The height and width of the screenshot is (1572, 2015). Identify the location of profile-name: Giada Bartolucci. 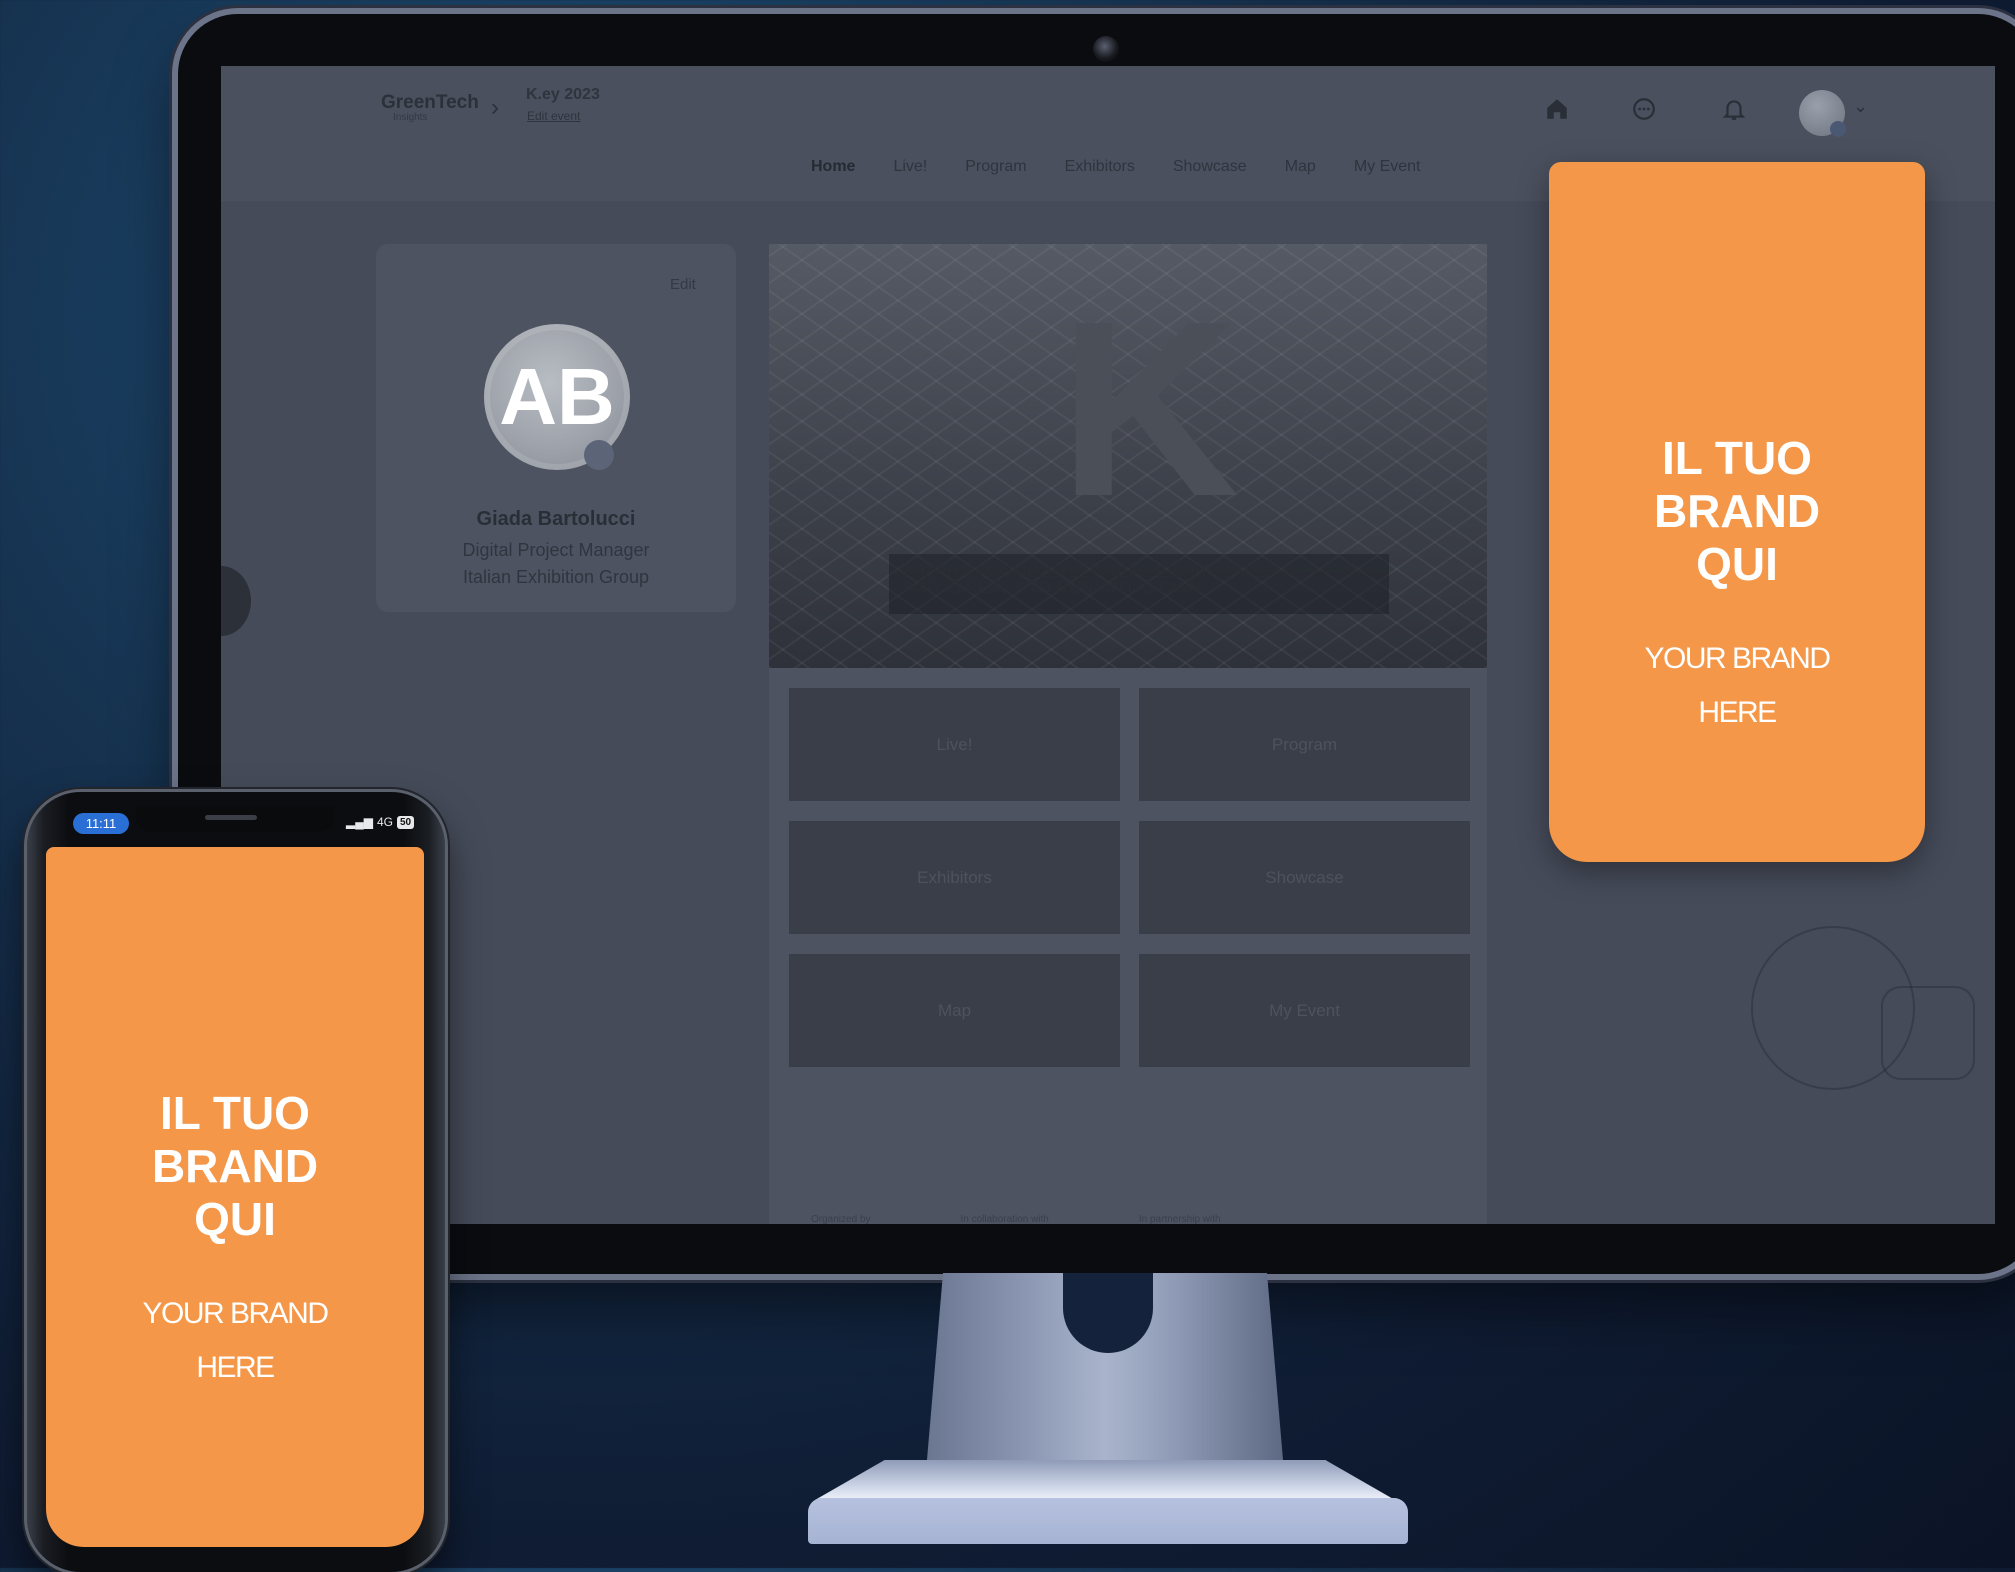
(556, 519).